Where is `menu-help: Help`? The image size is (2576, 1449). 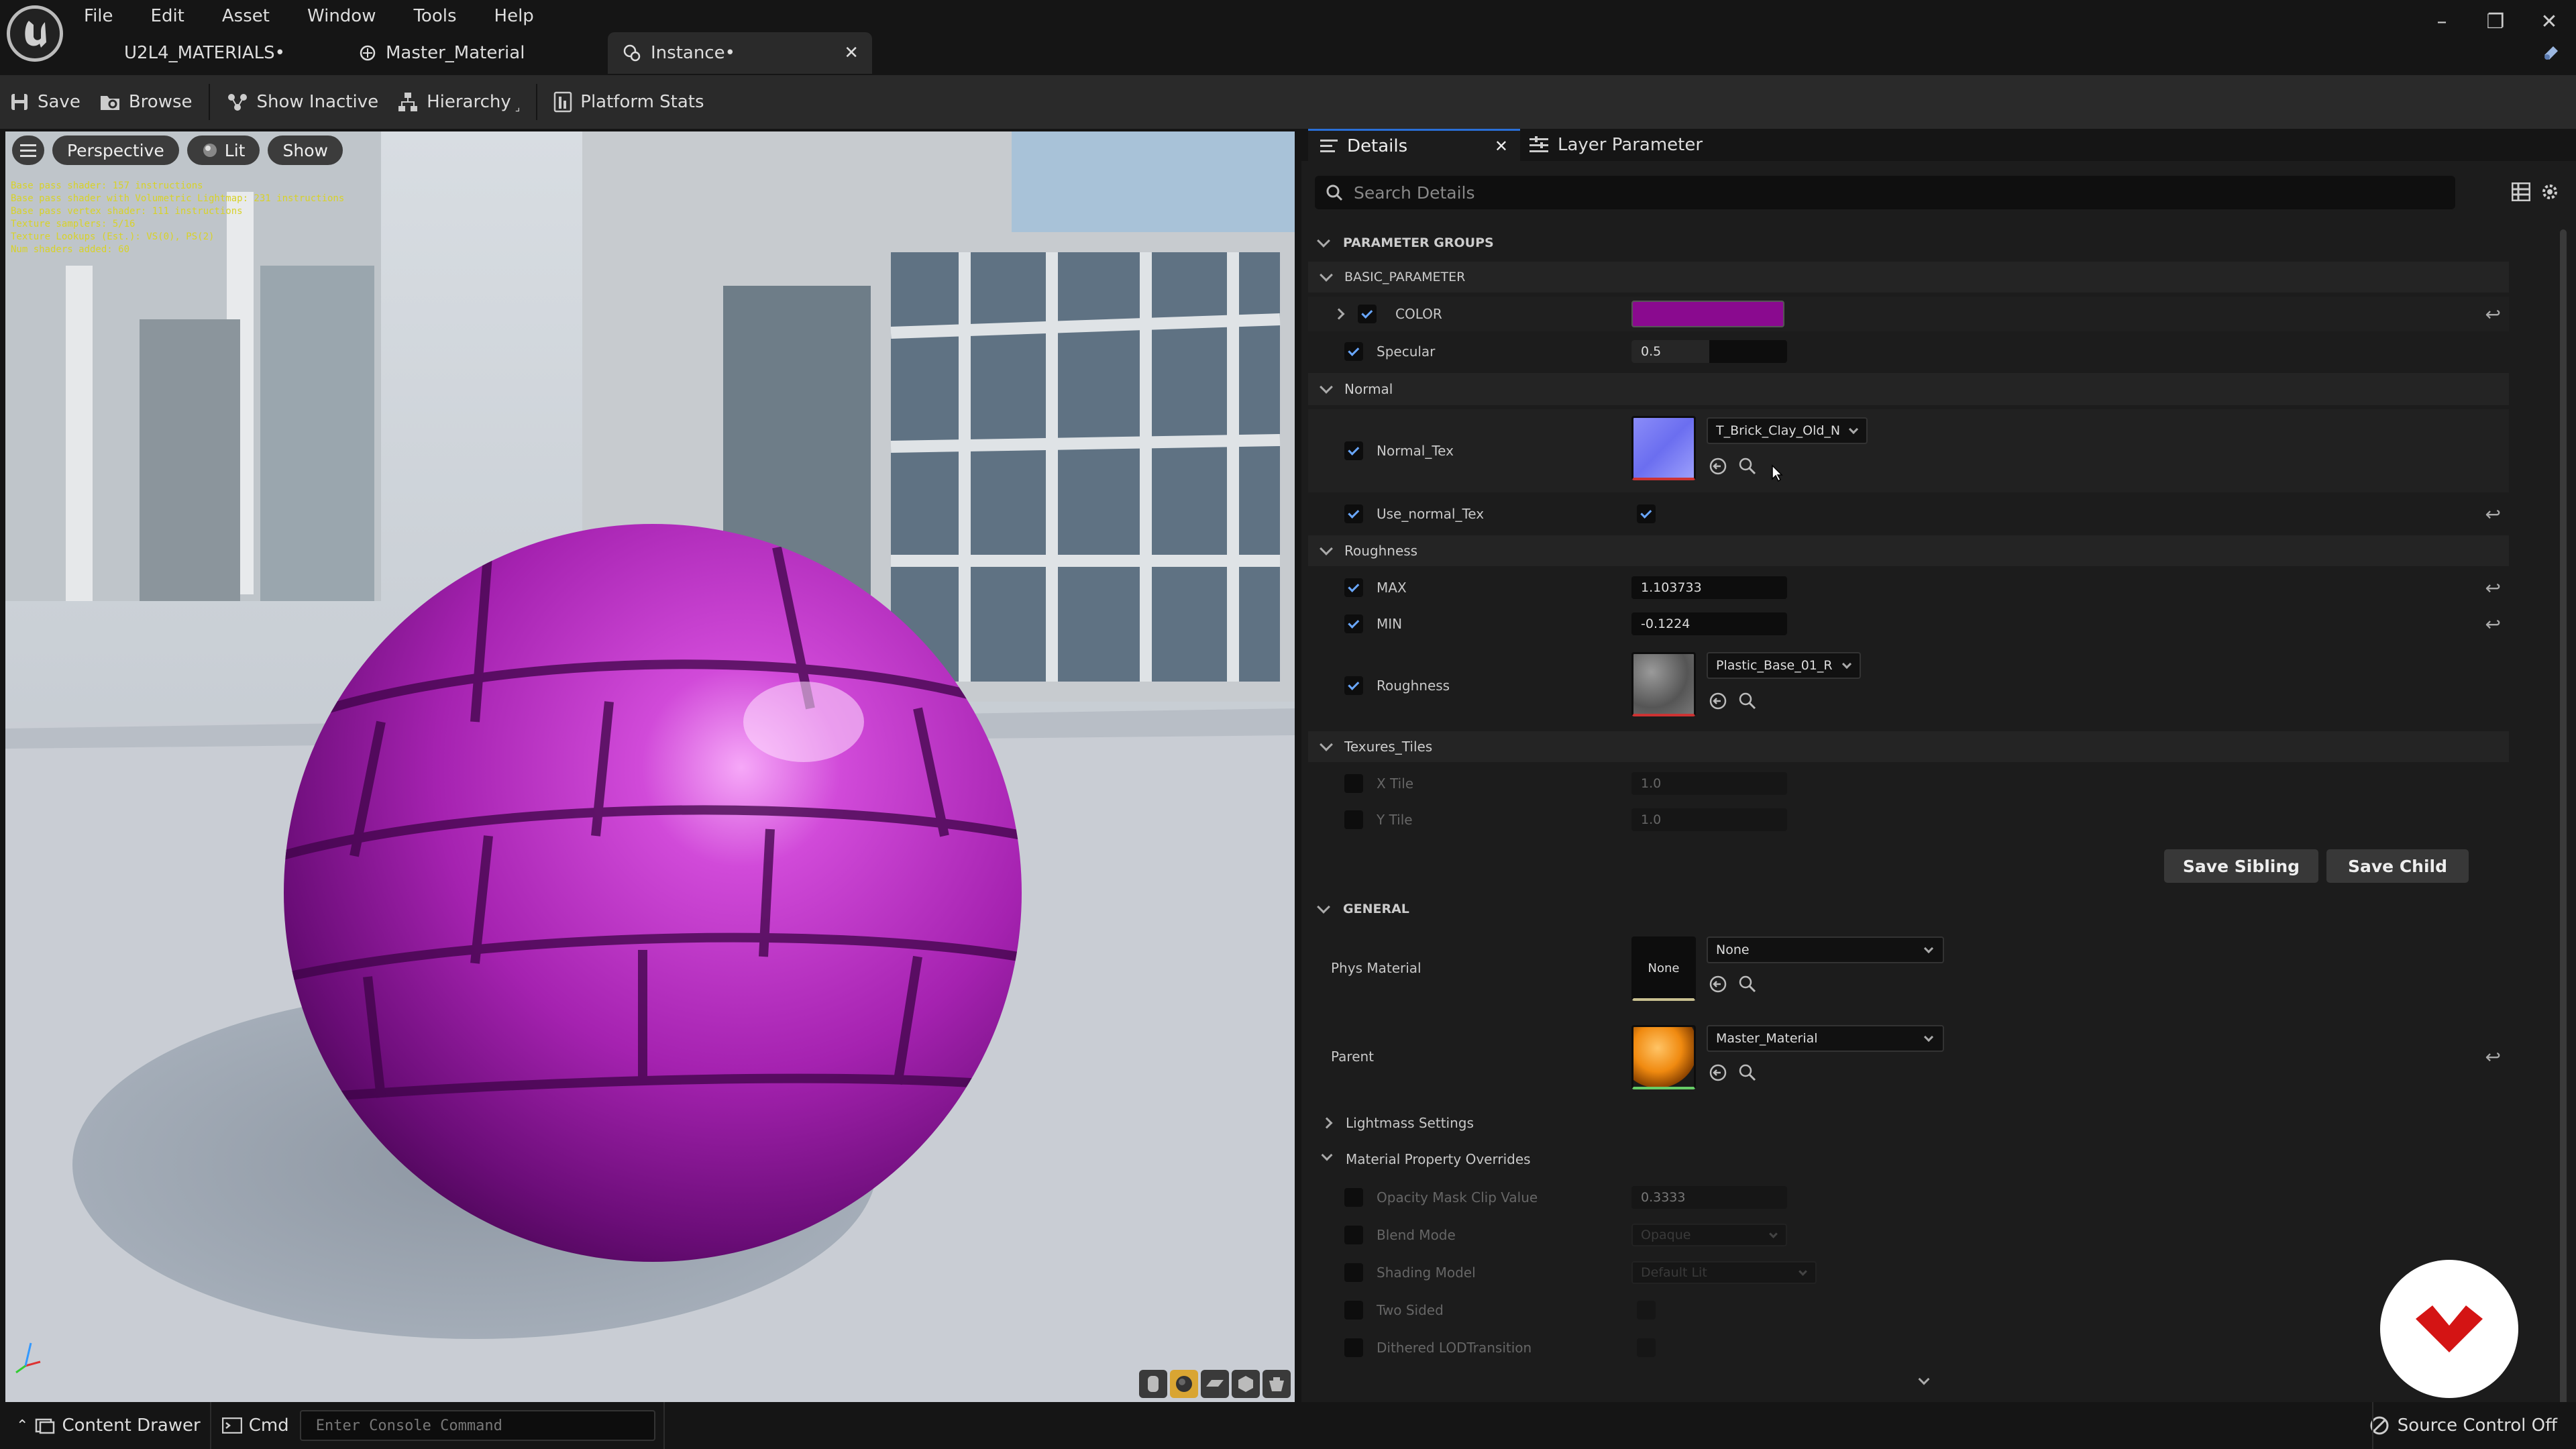
menu-help: Help is located at coordinates (514, 16).